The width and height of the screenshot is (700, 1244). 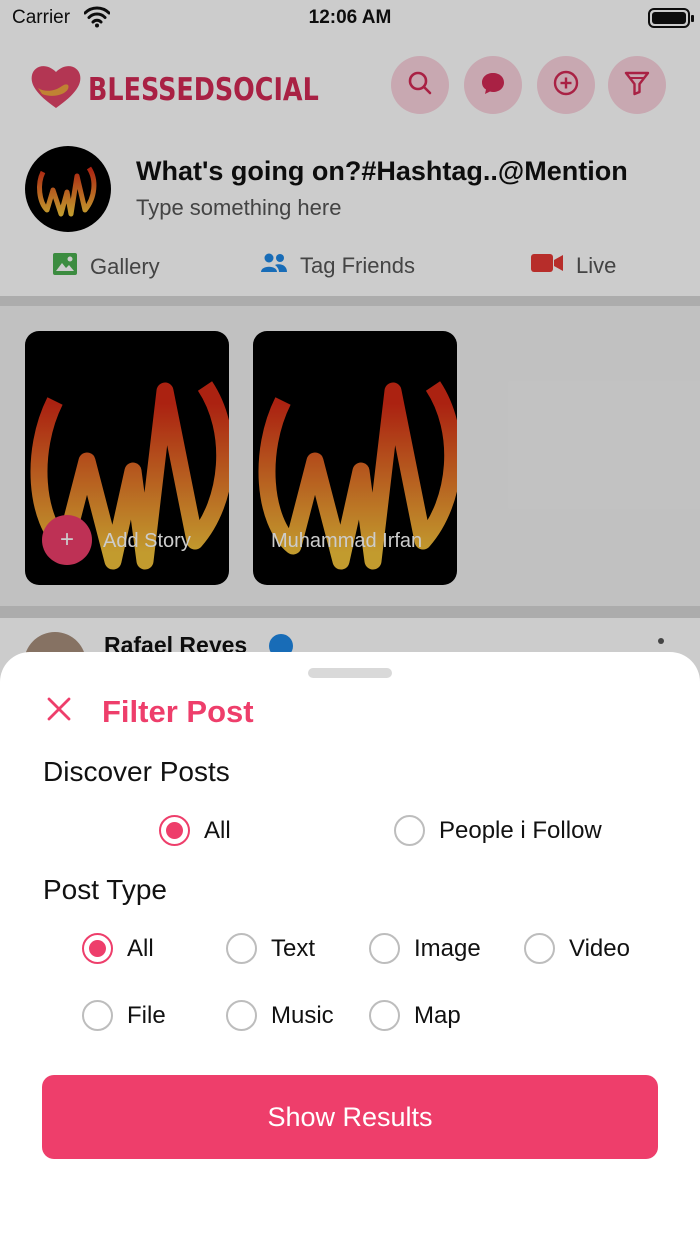 What do you see at coordinates (146, 1015) in the screenshot?
I see `option-label: File` at bounding box center [146, 1015].